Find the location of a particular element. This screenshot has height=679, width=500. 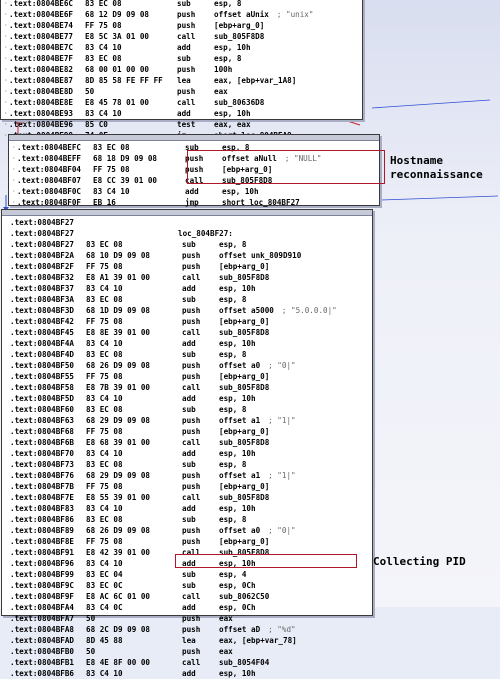

code-line: .text:0804BF9C 83 EC 0C sub esp, 0Ch is located at coordinates (188, 585).